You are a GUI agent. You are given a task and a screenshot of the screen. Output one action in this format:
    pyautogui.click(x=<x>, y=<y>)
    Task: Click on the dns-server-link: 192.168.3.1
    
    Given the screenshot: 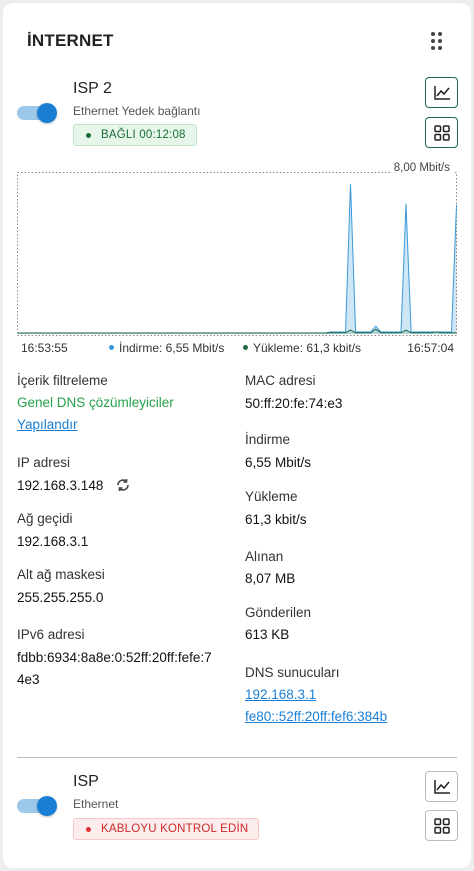 What is the action you would take?
    pyautogui.click(x=280, y=694)
    